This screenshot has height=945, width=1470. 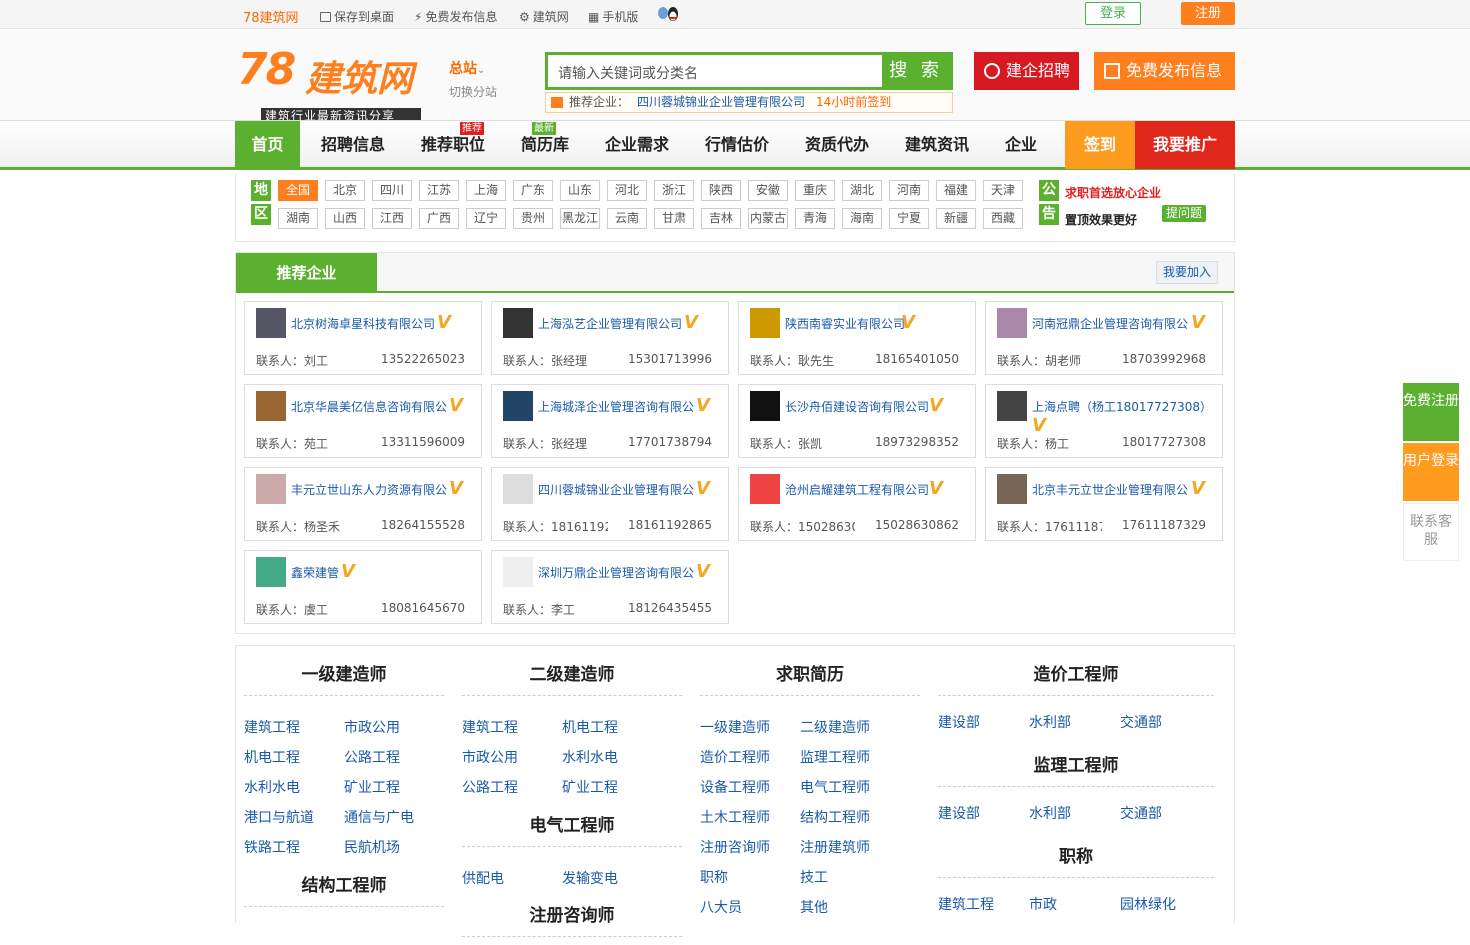 I want to click on ask-question-button: 提问题, so click(x=1184, y=213).